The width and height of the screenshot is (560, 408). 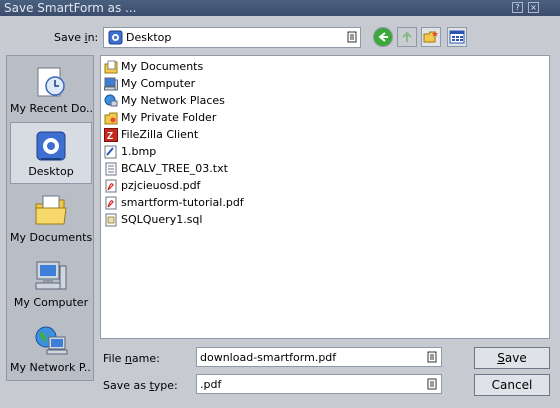 I want to click on cancel-button: Cancel, so click(x=512, y=385).